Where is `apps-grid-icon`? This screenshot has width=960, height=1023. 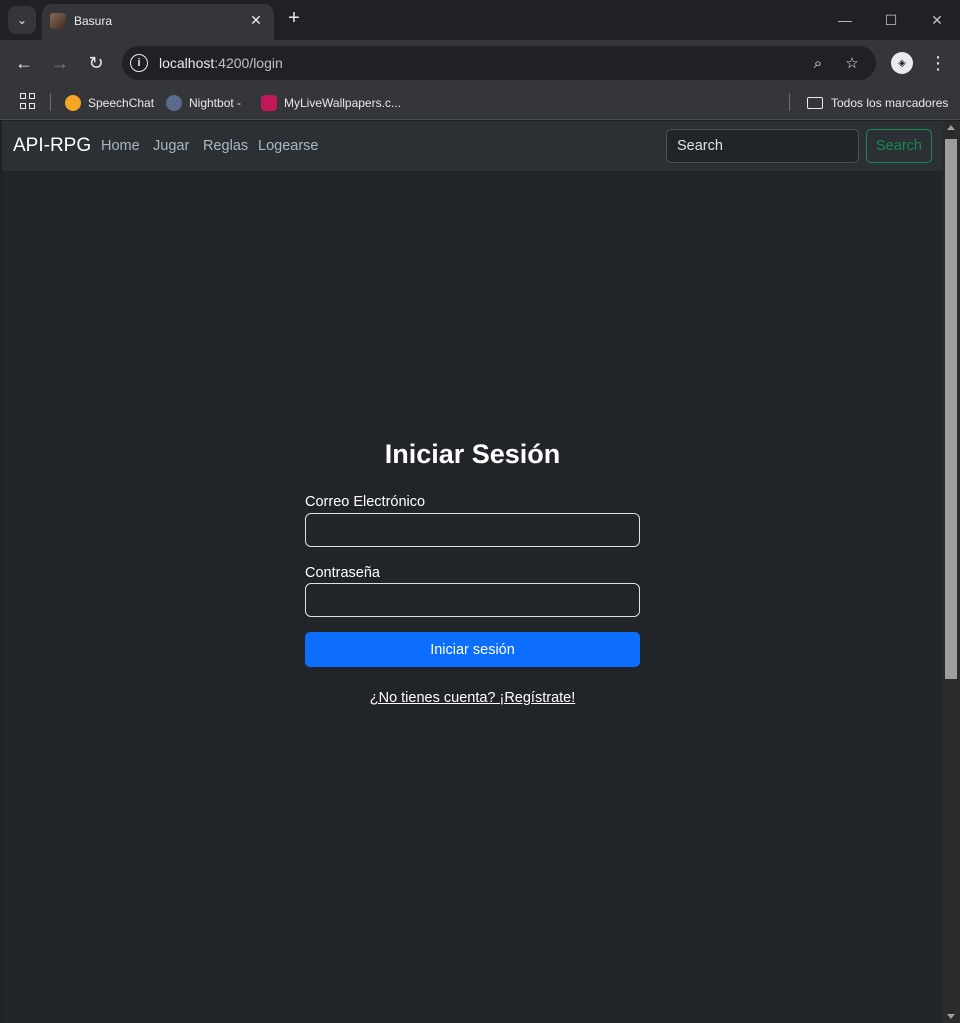
apps-grid-icon is located at coordinates (28, 101).